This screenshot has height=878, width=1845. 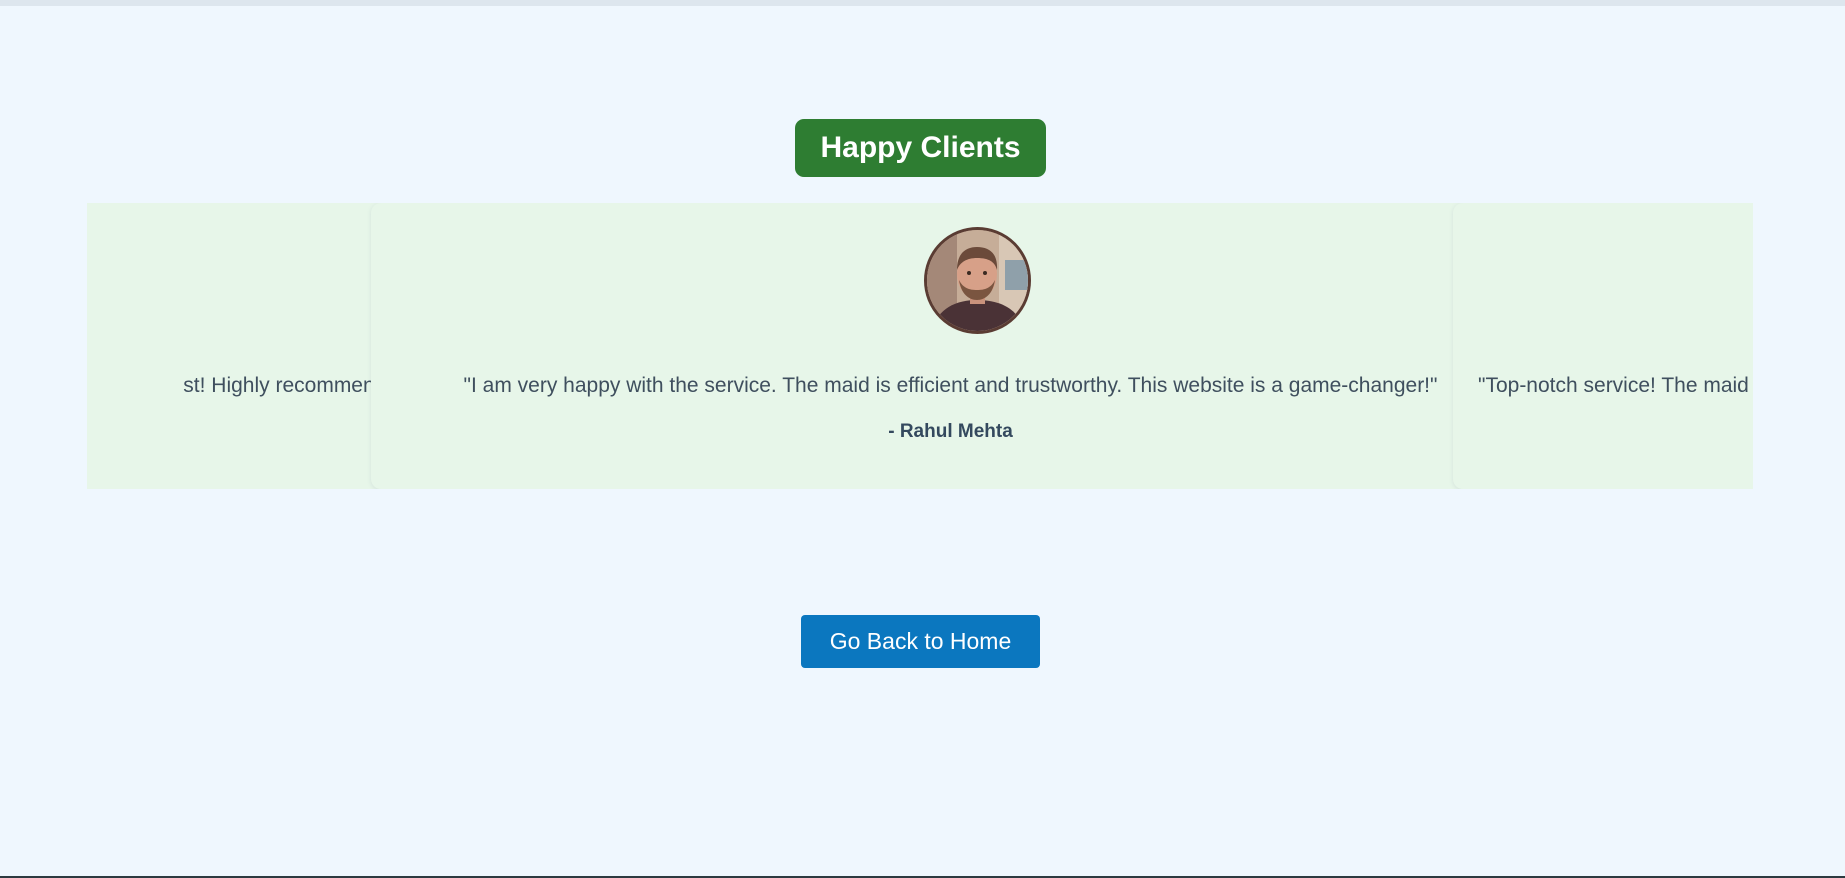 What do you see at coordinates (920, 148) in the screenshot?
I see `section-heading: Happy Clients` at bounding box center [920, 148].